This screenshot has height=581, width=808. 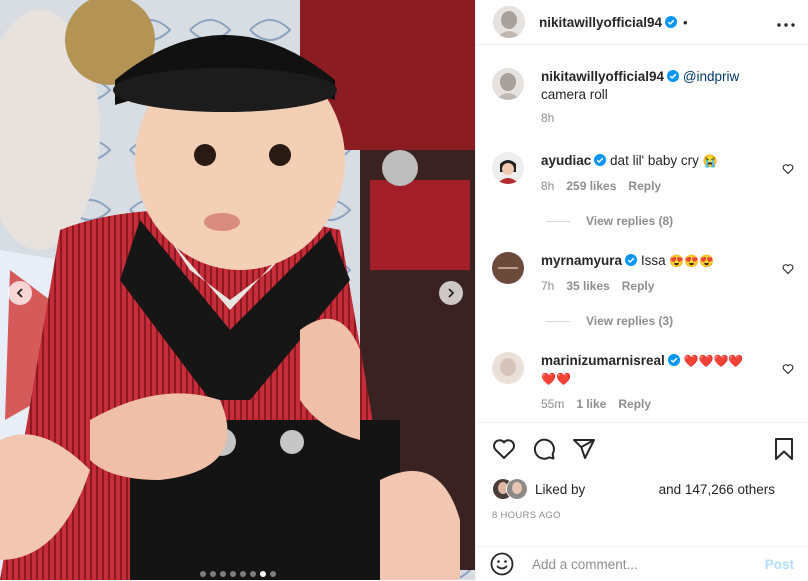 I want to click on commenter-username: marinizumarnisreal, so click(x=603, y=360).